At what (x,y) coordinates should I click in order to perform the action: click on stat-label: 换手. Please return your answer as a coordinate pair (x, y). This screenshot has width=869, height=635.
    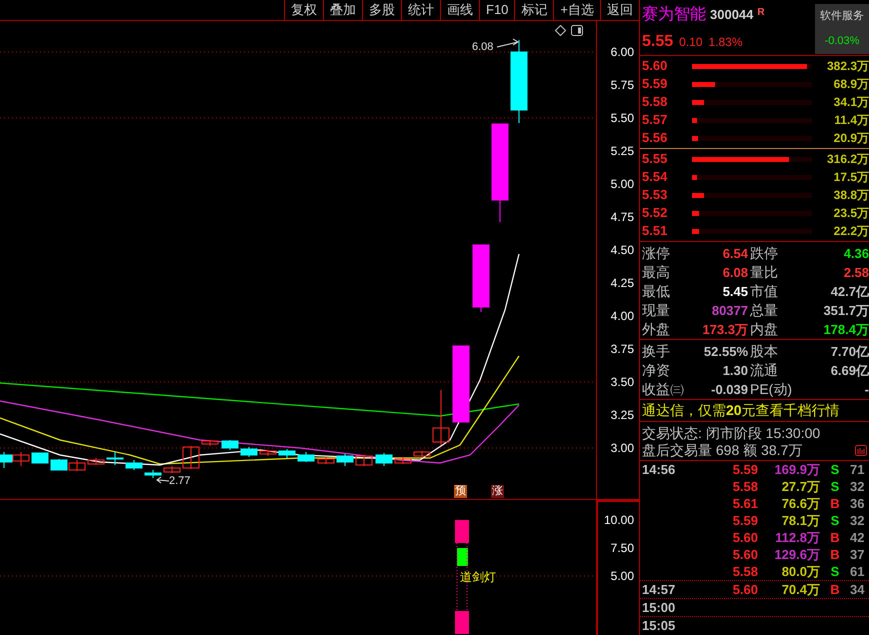
    Looking at the image, I should click on (656, 351).